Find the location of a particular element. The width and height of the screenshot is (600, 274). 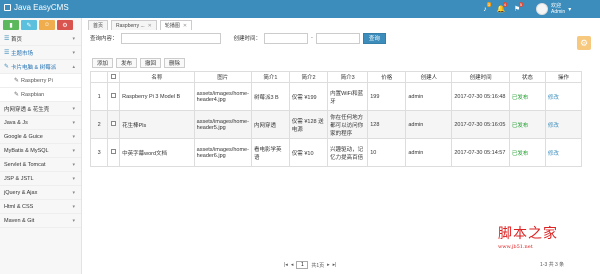

sidebar-item-label: Servlet & Tomcat is located at coordinates (25, 164).